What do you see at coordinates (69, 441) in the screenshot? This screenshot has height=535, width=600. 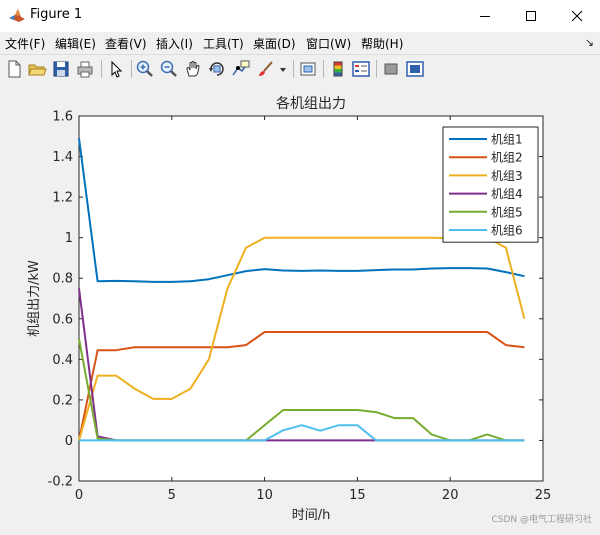 I see `y-tick-label: 0` at bounding box center [69, 441].